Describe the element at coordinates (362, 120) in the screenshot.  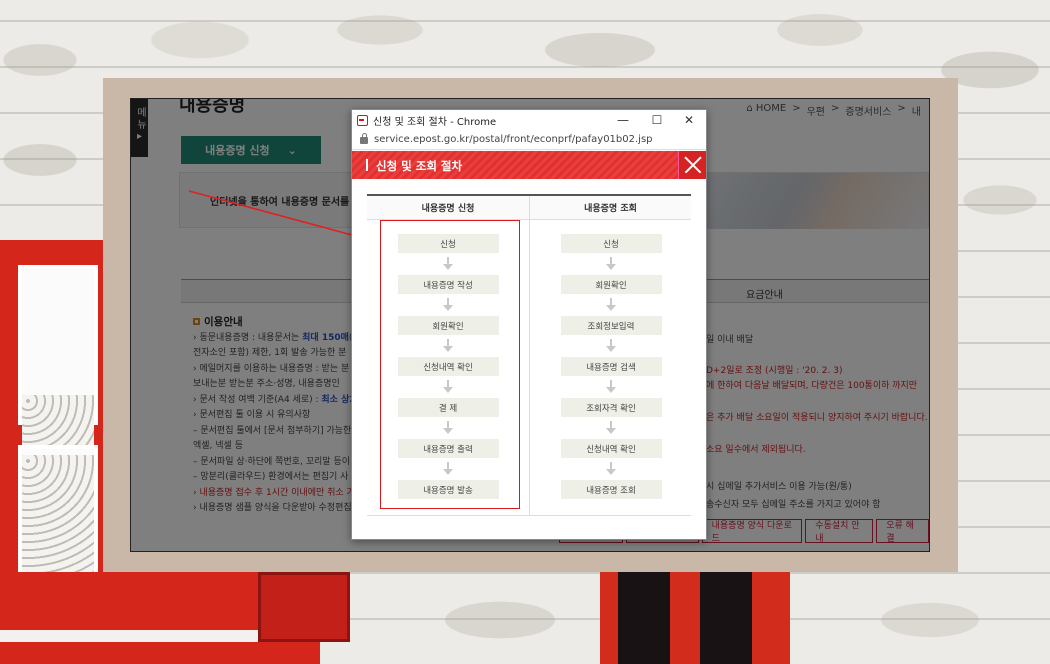
I see `post-logo-icon` at that location.